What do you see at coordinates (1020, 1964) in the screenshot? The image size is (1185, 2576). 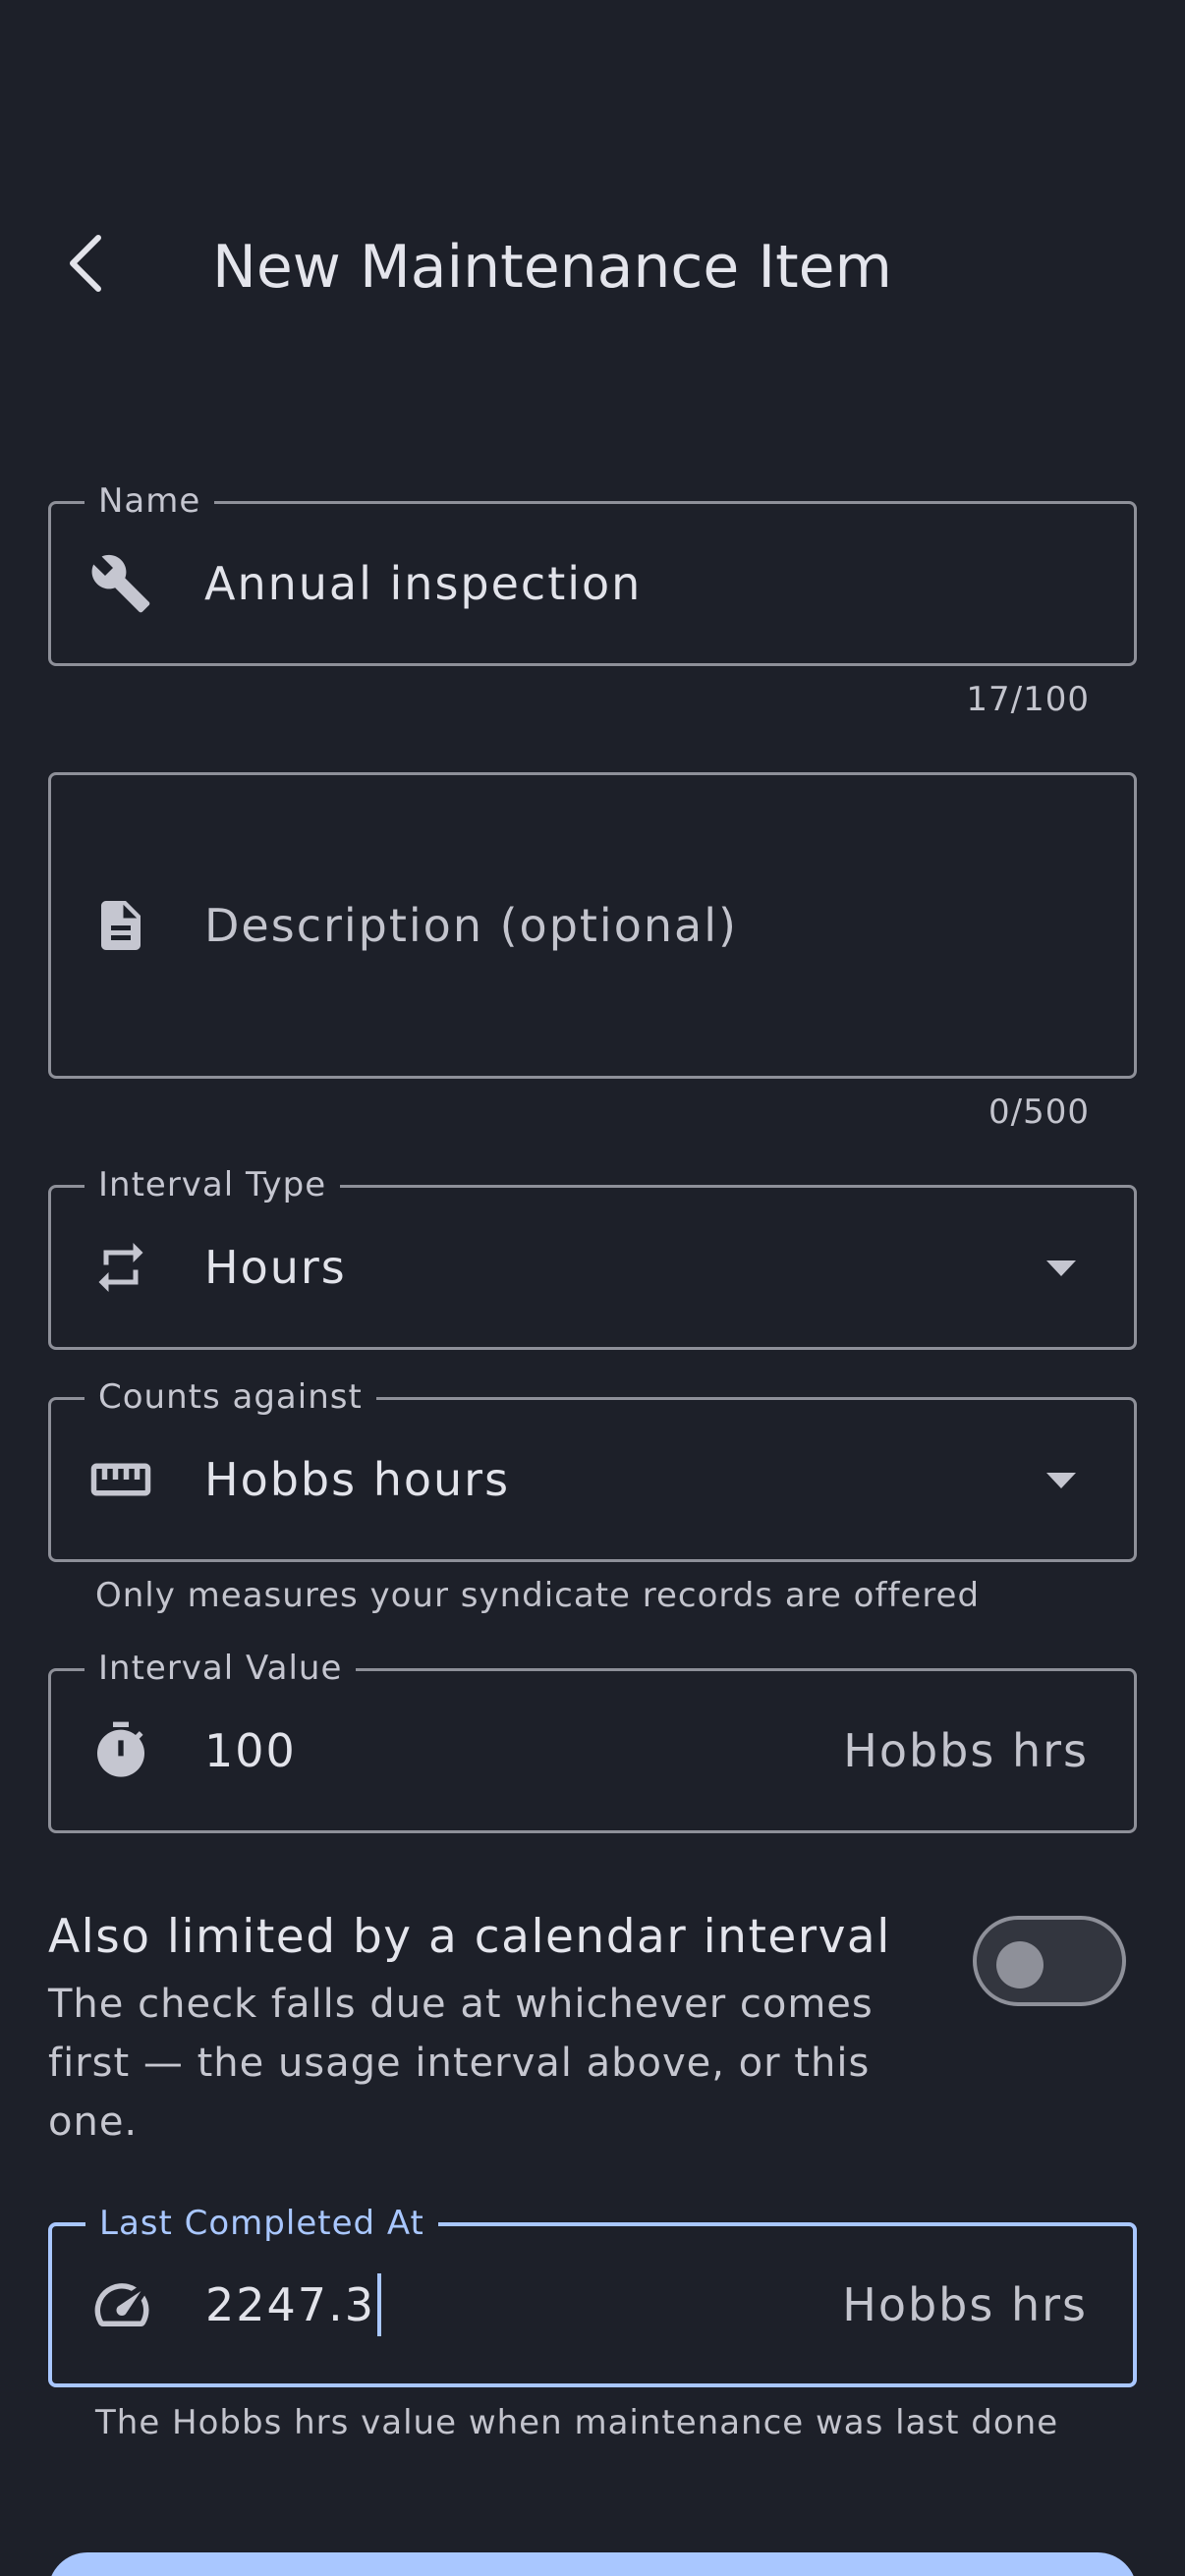 I see `switch-thumb` at bounding box center [1020, 1964].